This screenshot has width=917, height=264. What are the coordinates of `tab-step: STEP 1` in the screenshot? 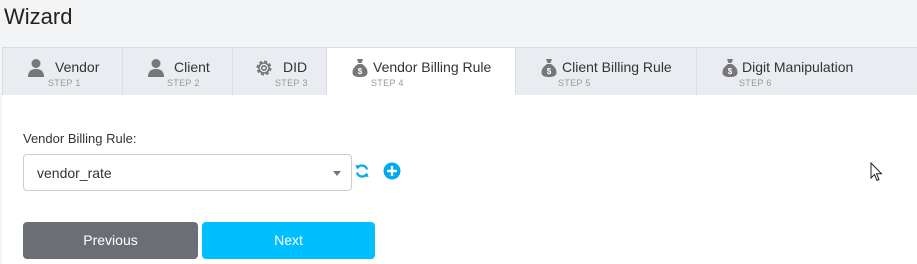 It's located at (64, 83).